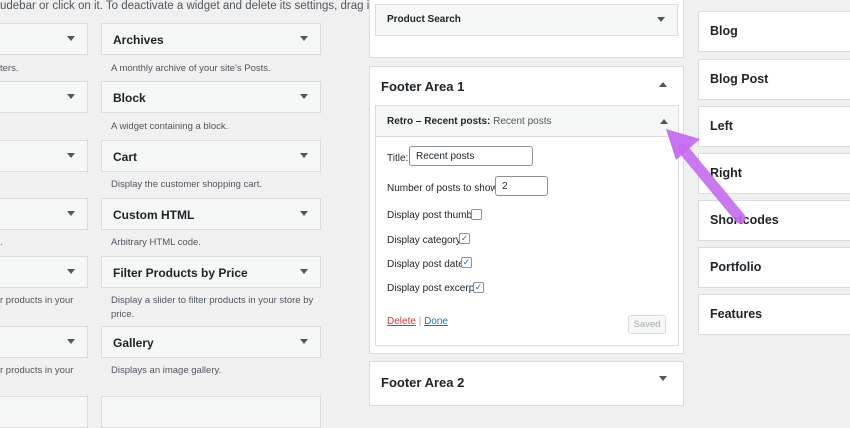 The height and width of the screenshot is (428, 850). Describe the element at coordinates (431, 215) in the screenshot. I see `display-thumb-label: Display post thumb:` at that location.